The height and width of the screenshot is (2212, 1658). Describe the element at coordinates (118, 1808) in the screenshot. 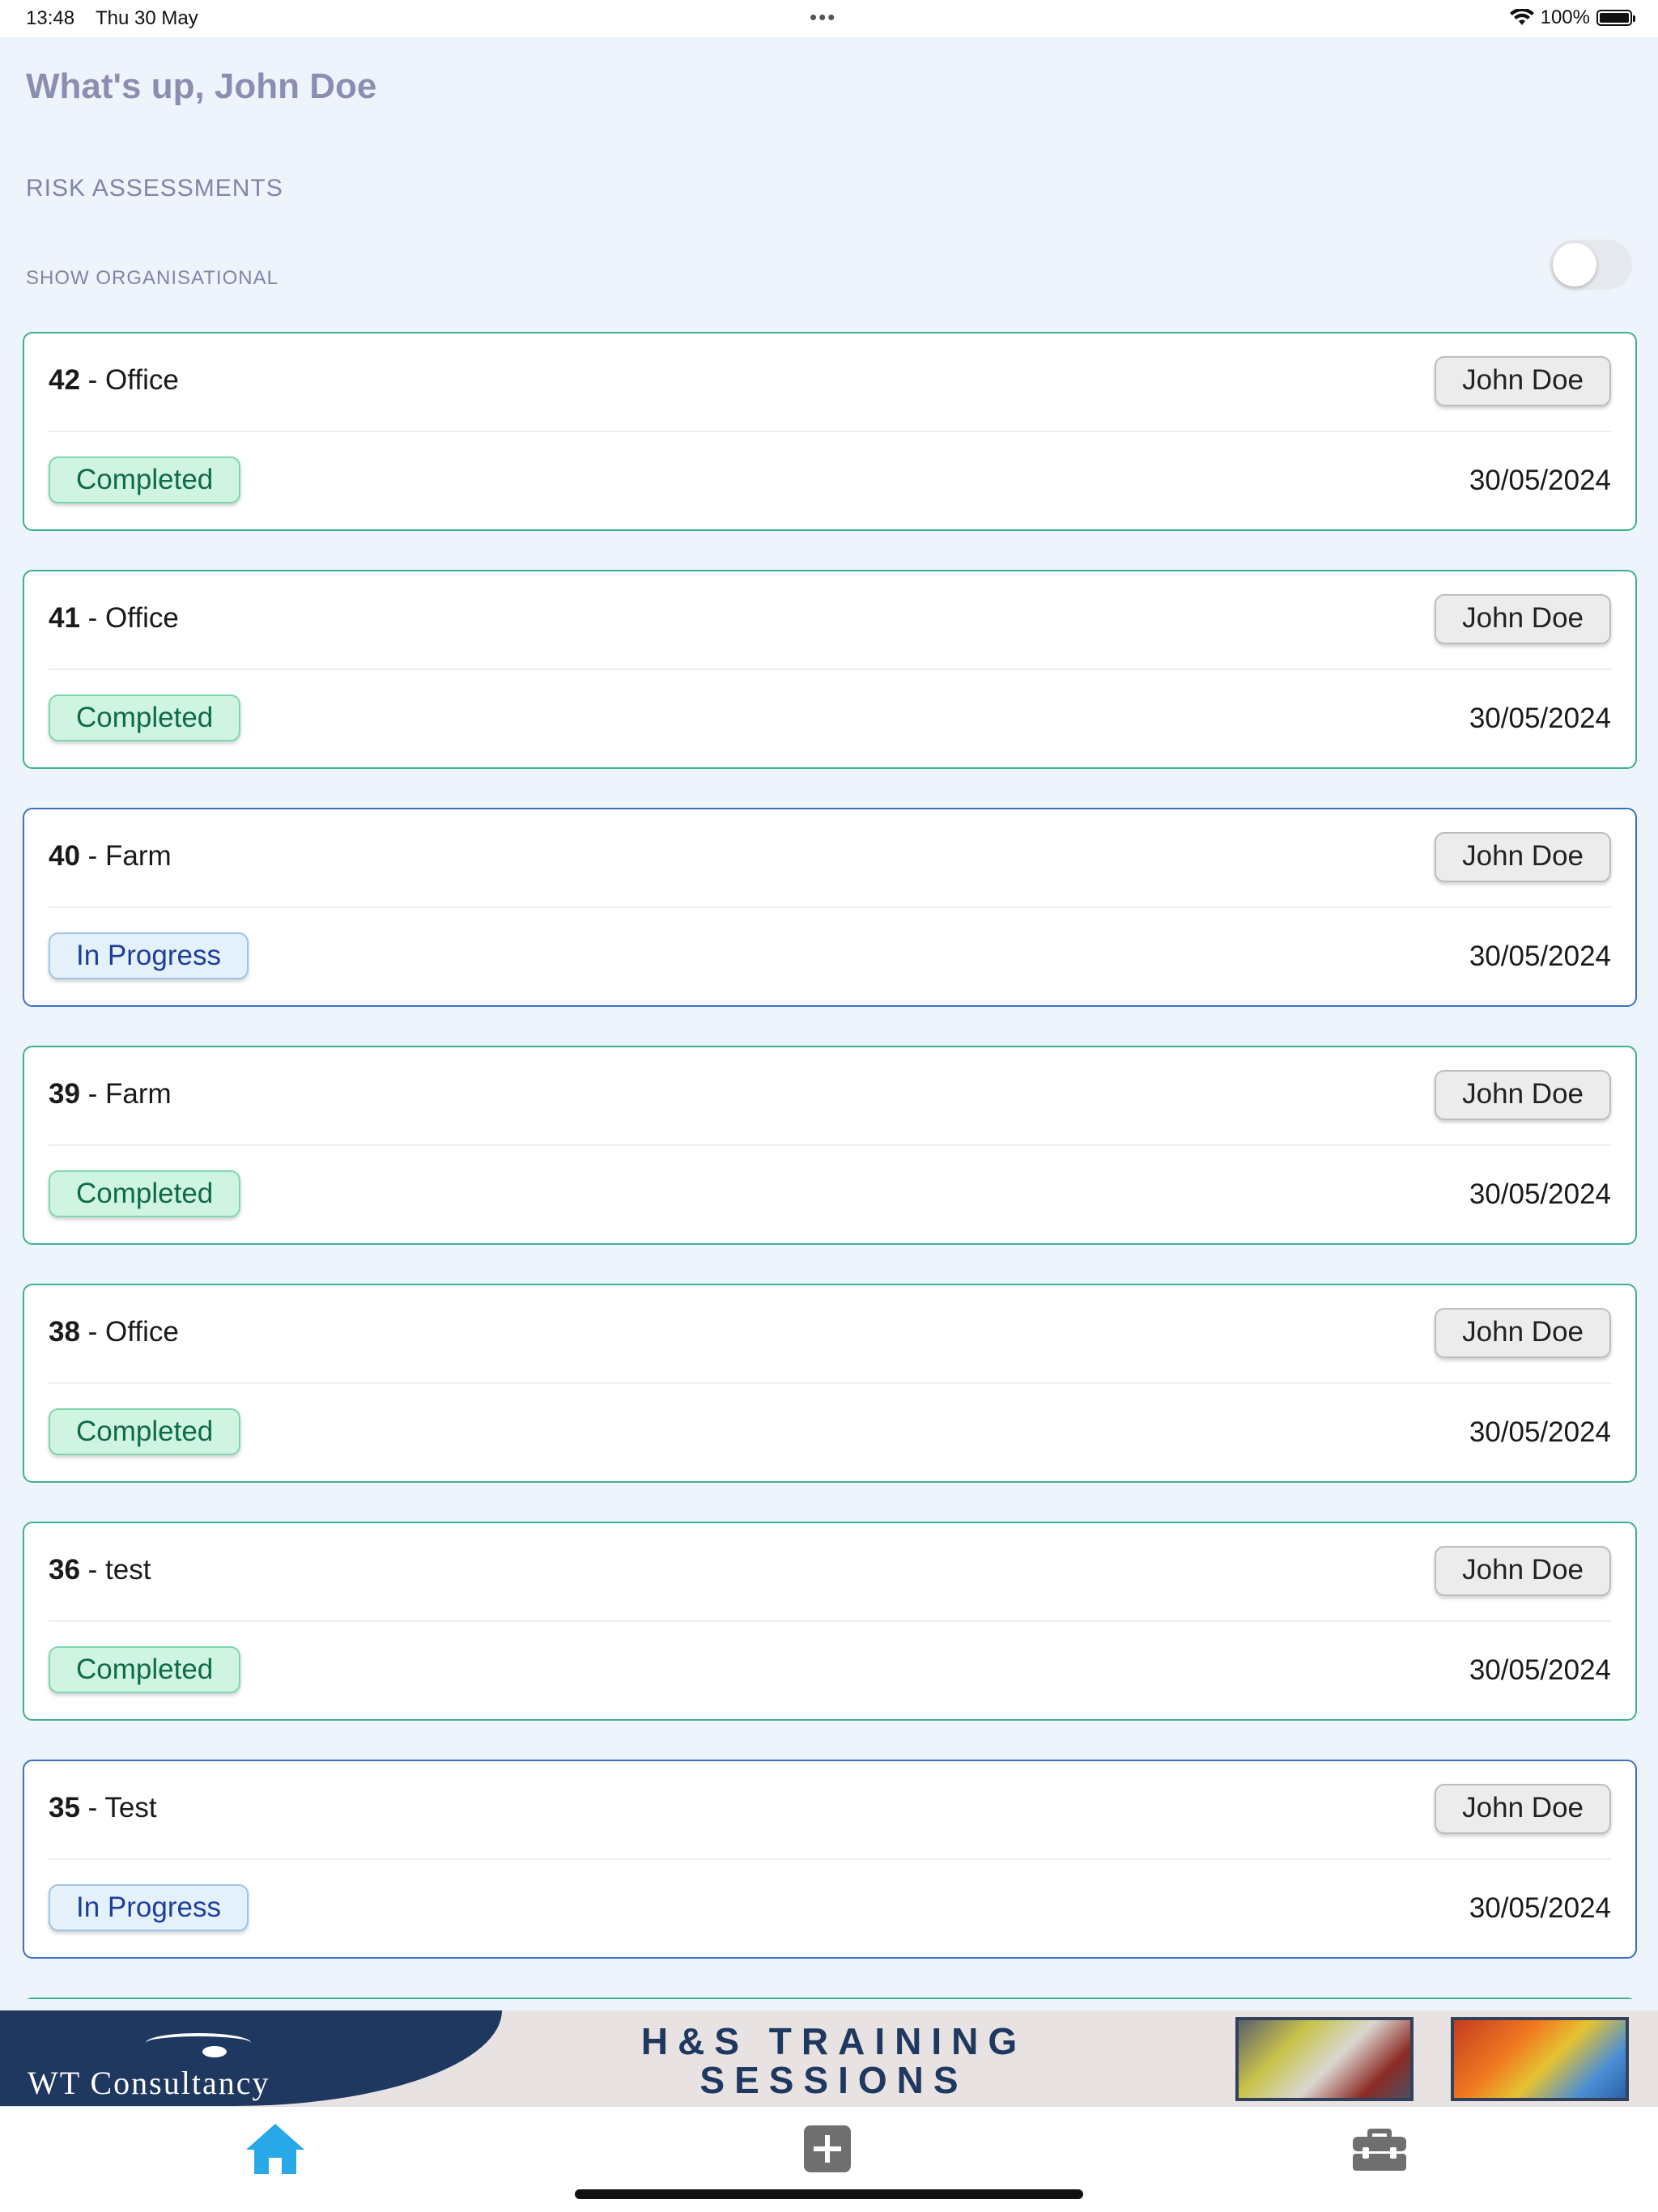

I see `assessment-name: - Test` at that location.